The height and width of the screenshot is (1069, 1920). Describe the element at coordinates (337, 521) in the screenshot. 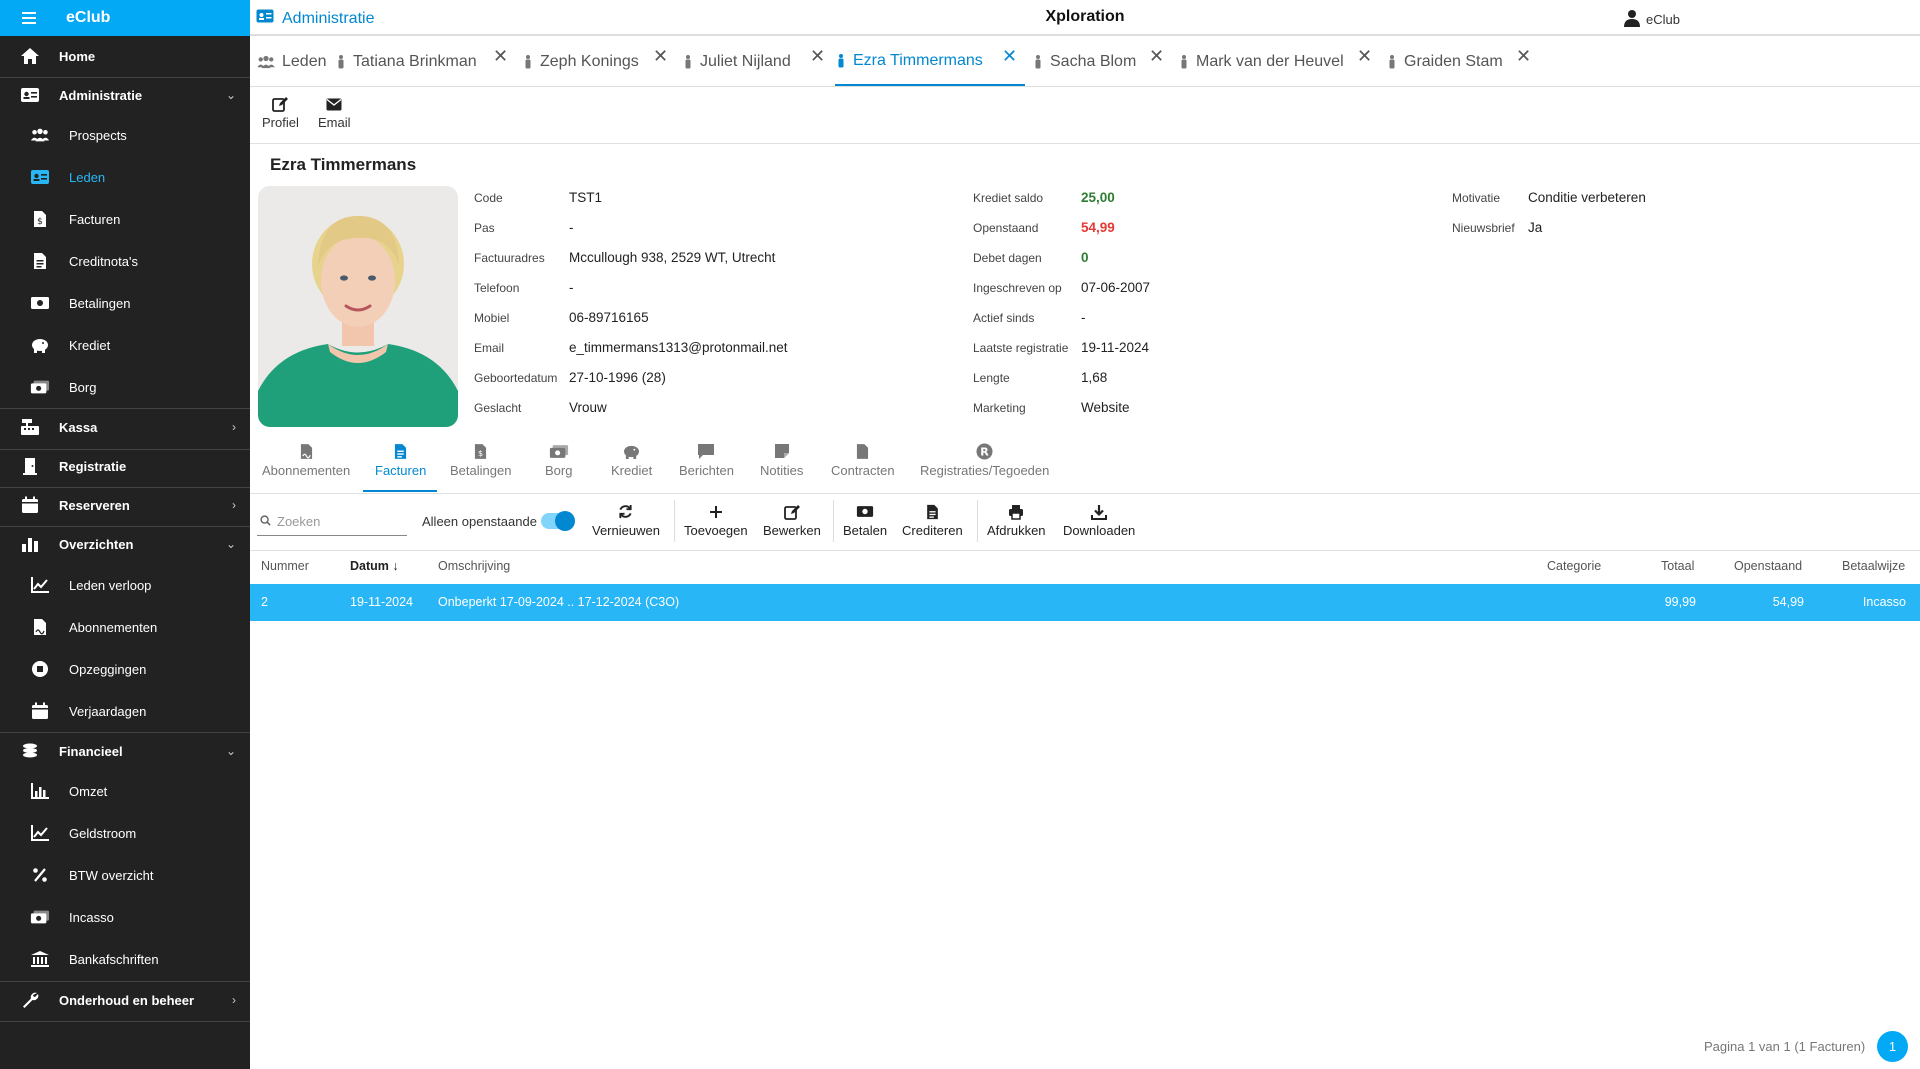

I see `search-input` at that location.